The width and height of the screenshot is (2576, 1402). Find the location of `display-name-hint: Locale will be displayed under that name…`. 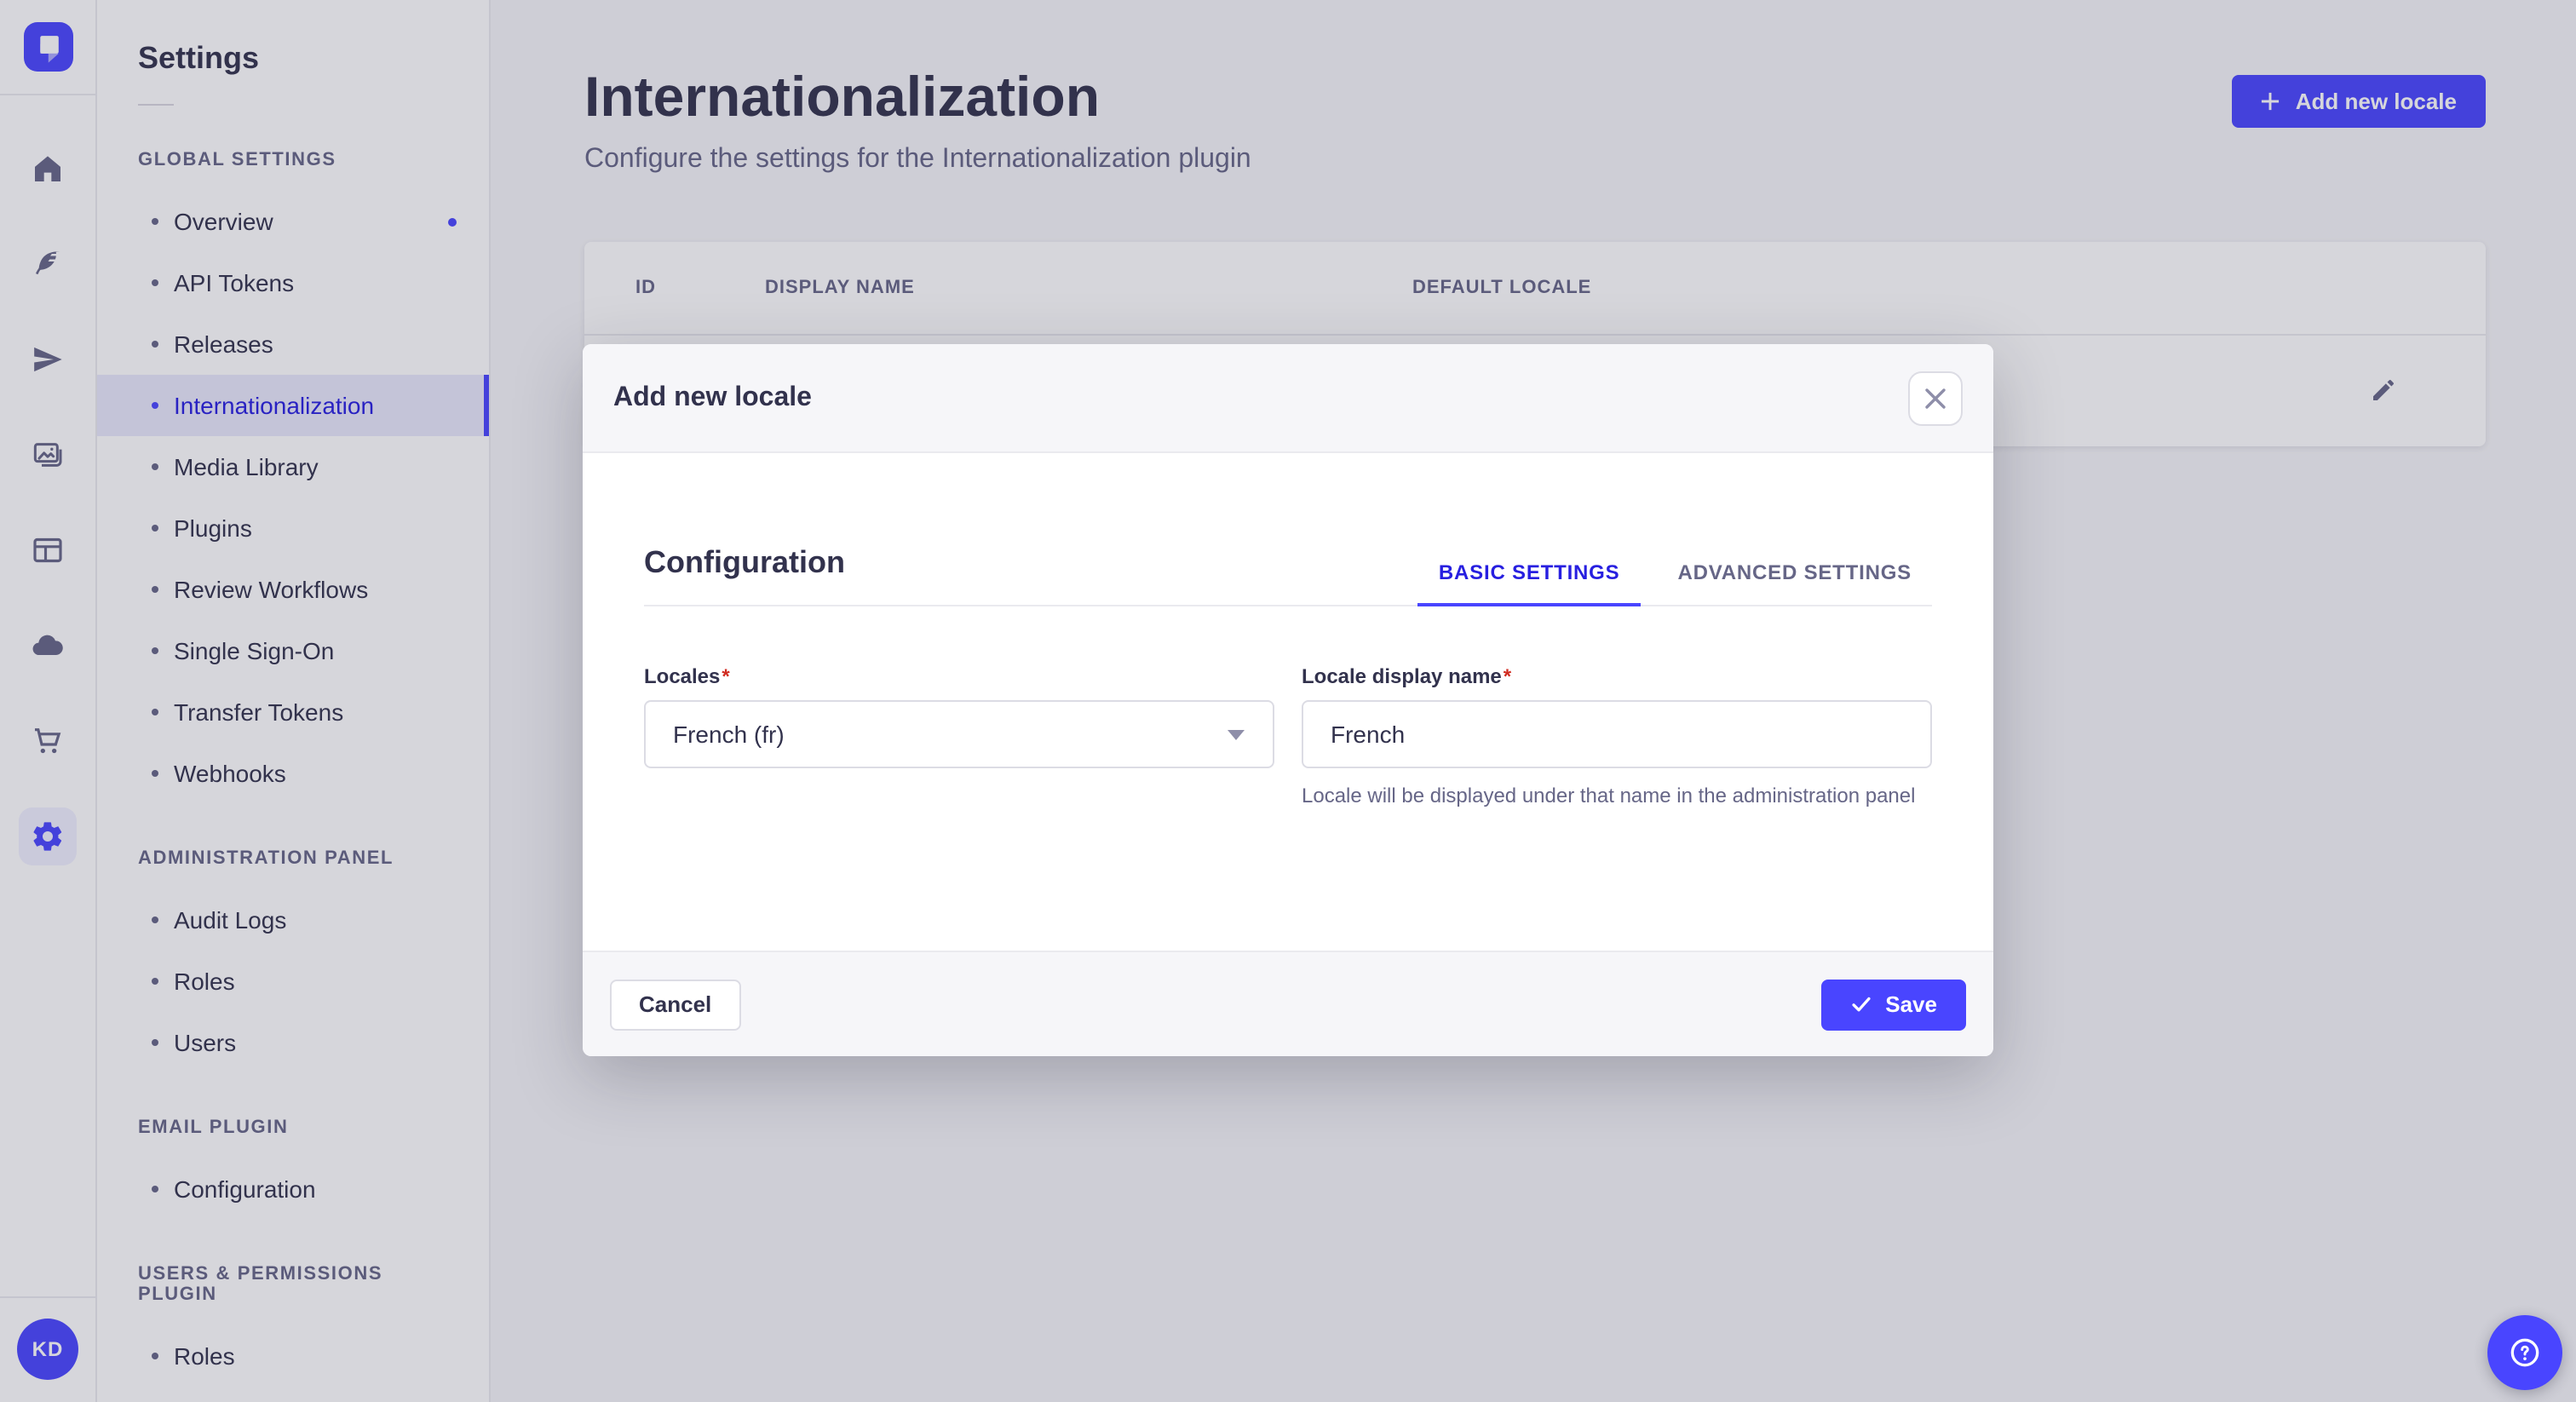

display-name-hint: Locale will be displayed under that name… is located at coordinates (1609, 795).